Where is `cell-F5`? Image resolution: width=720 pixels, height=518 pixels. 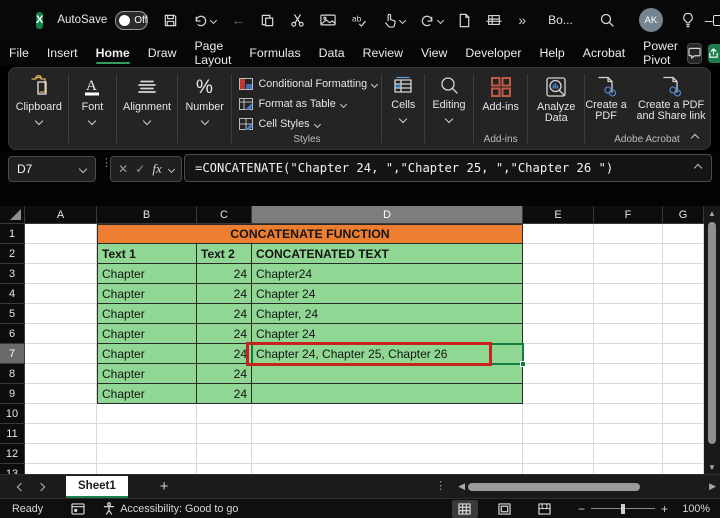
cell-F5 is located at coordinates (628, 314).